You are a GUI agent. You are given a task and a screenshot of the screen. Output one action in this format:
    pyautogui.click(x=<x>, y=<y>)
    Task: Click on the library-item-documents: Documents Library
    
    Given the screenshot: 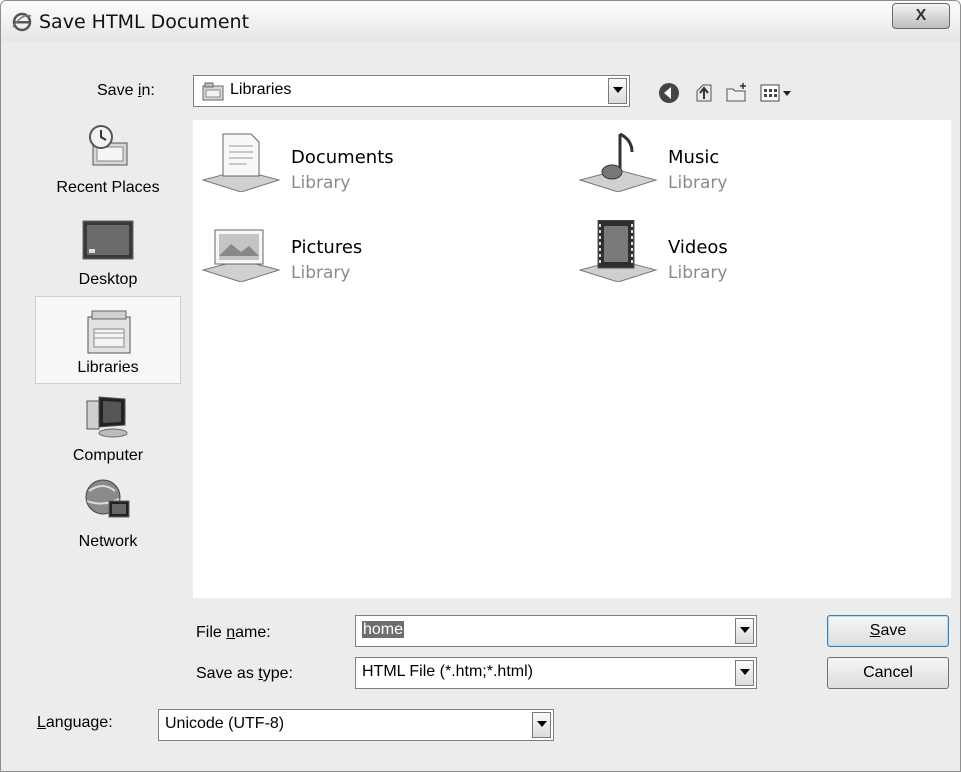 What is the action you would take?
    pyautogui.click(x=358, y=156)
    